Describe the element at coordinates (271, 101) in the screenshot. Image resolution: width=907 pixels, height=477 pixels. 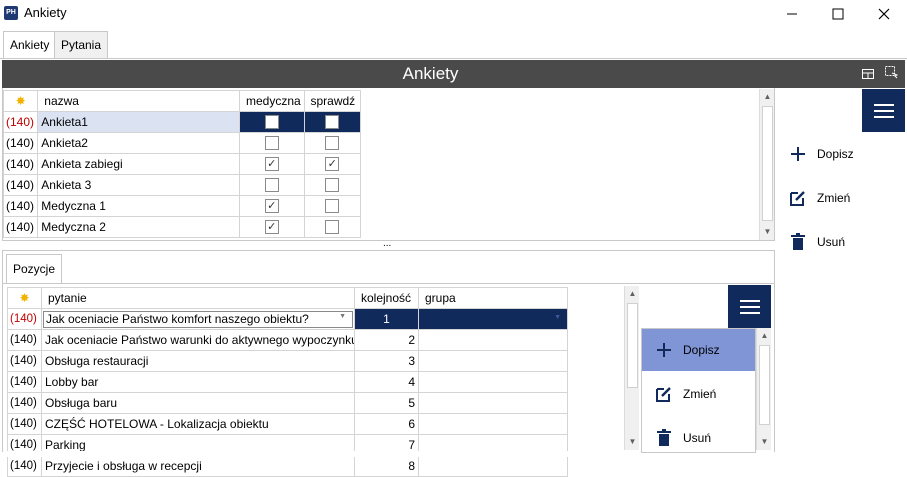
I see `column-header-medyczna: medyczna` at that location.